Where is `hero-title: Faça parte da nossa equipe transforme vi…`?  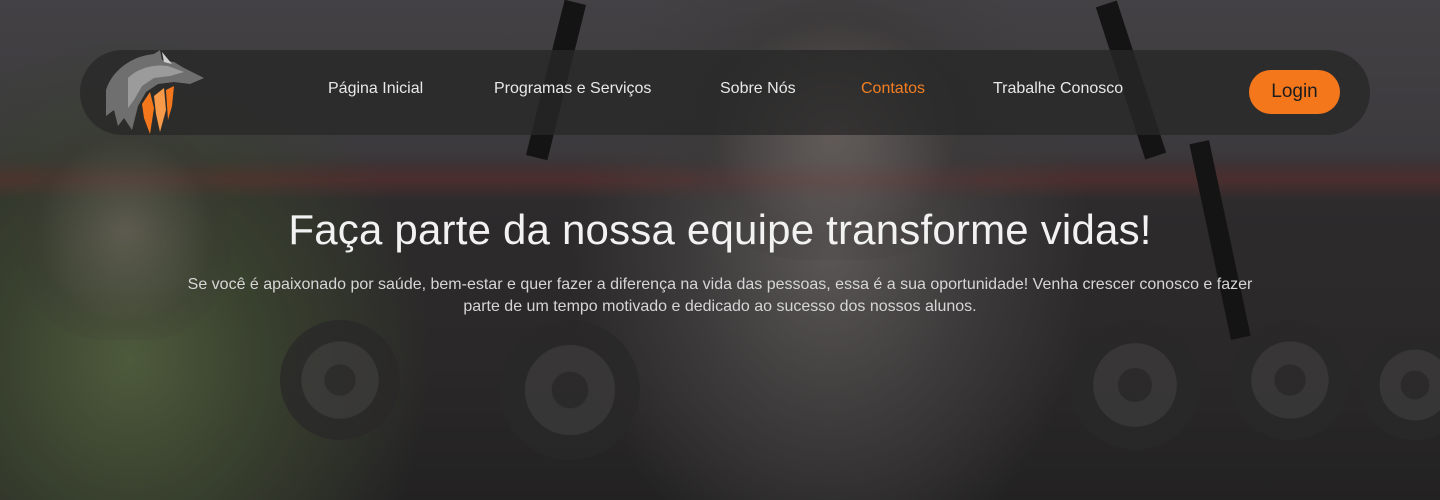 hero-title: Faça parte da nossa equipe transforme vi… is located at coordinates (720, 229).